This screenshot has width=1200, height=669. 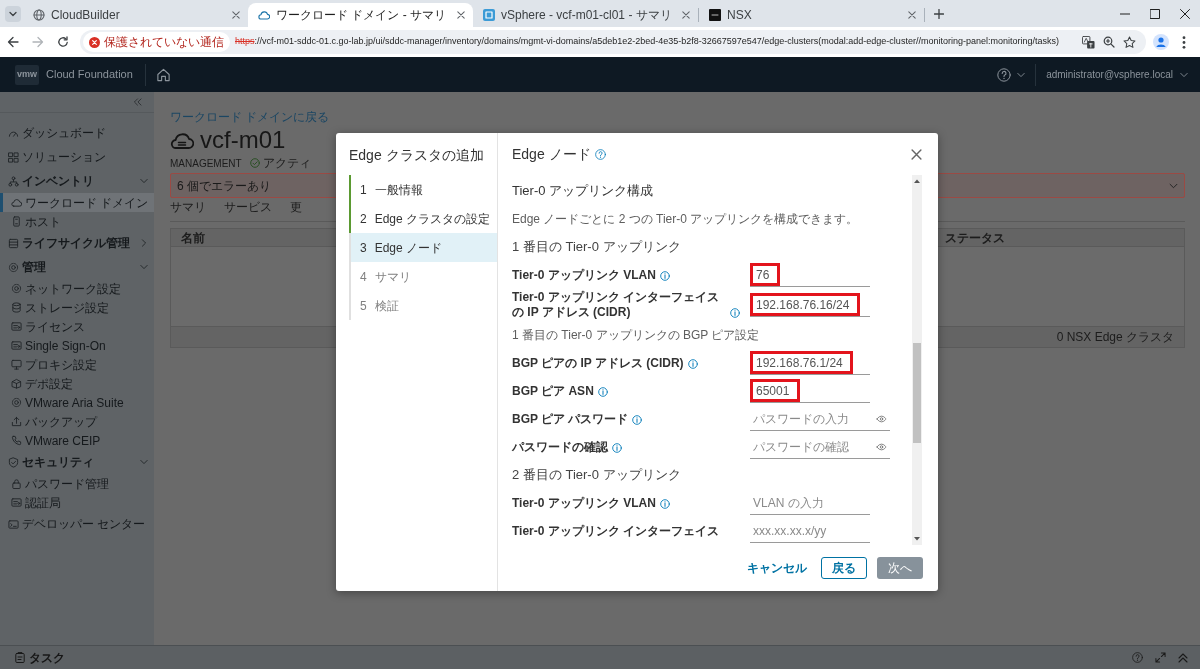 I want to click on sidebar-item: ネットワーク設定, so click(x=77, y=288).